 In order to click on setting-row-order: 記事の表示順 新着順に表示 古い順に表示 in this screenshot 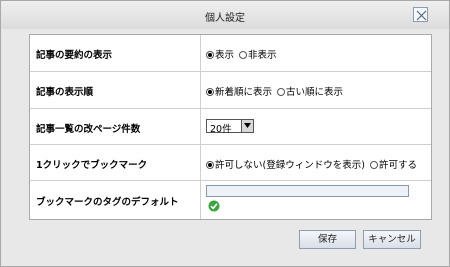, I will do `click(230, 90)`.